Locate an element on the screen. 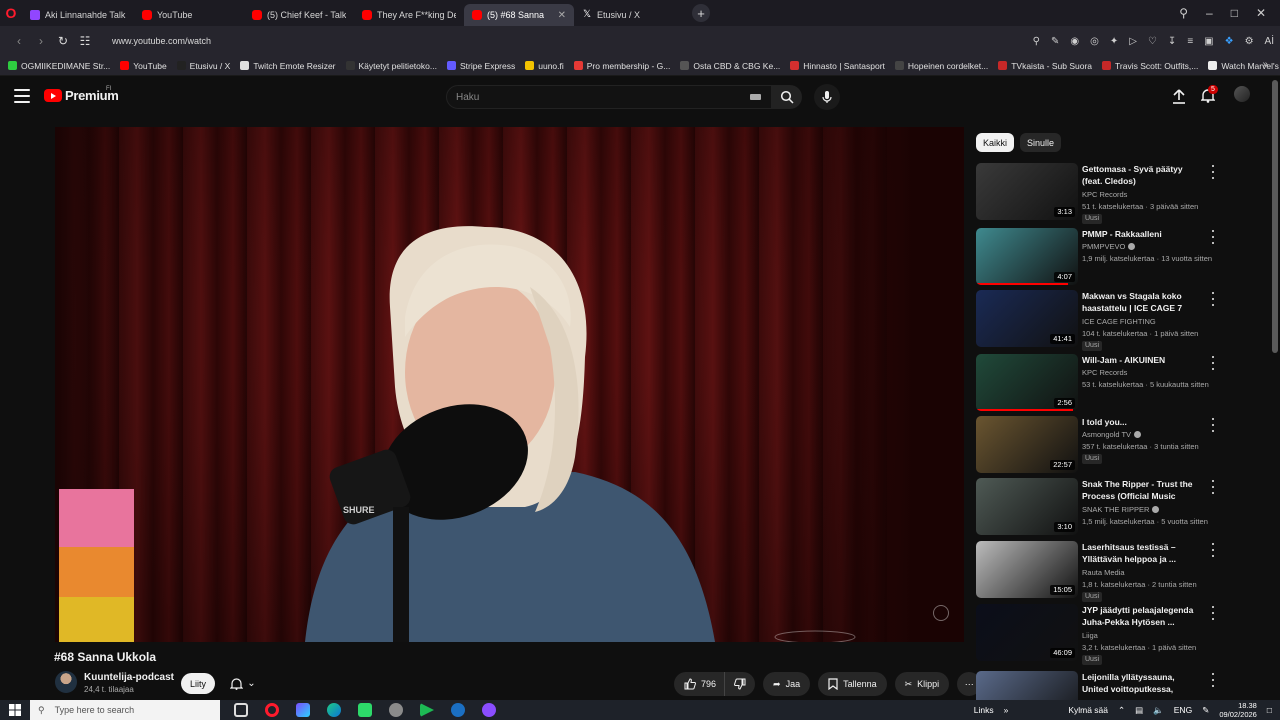  video-thumbnail: 41:41 is located at coordinates (1027, 318).